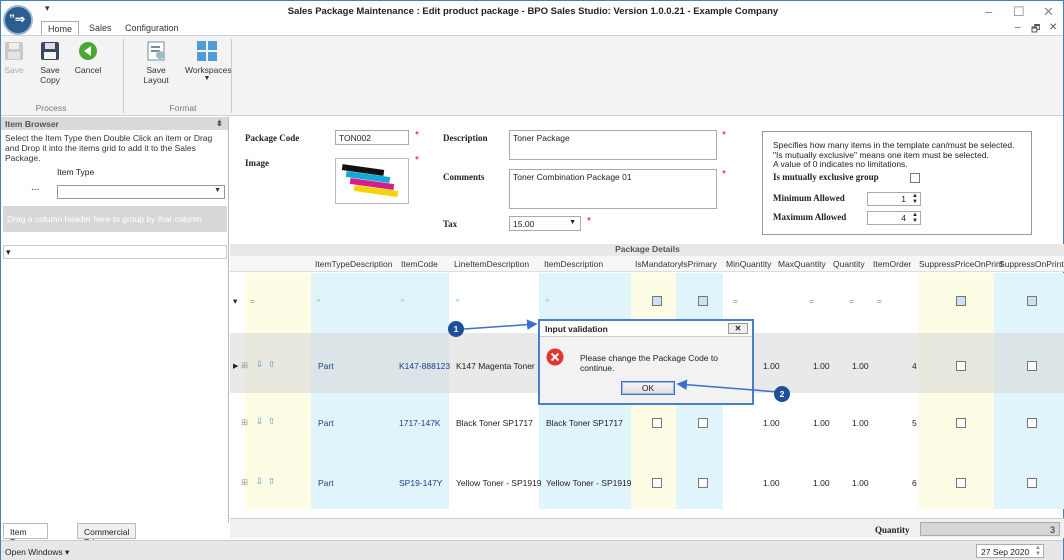 This screenshot has height=560, width=1064. I want to click on callout-arrows, so click(621, 356).